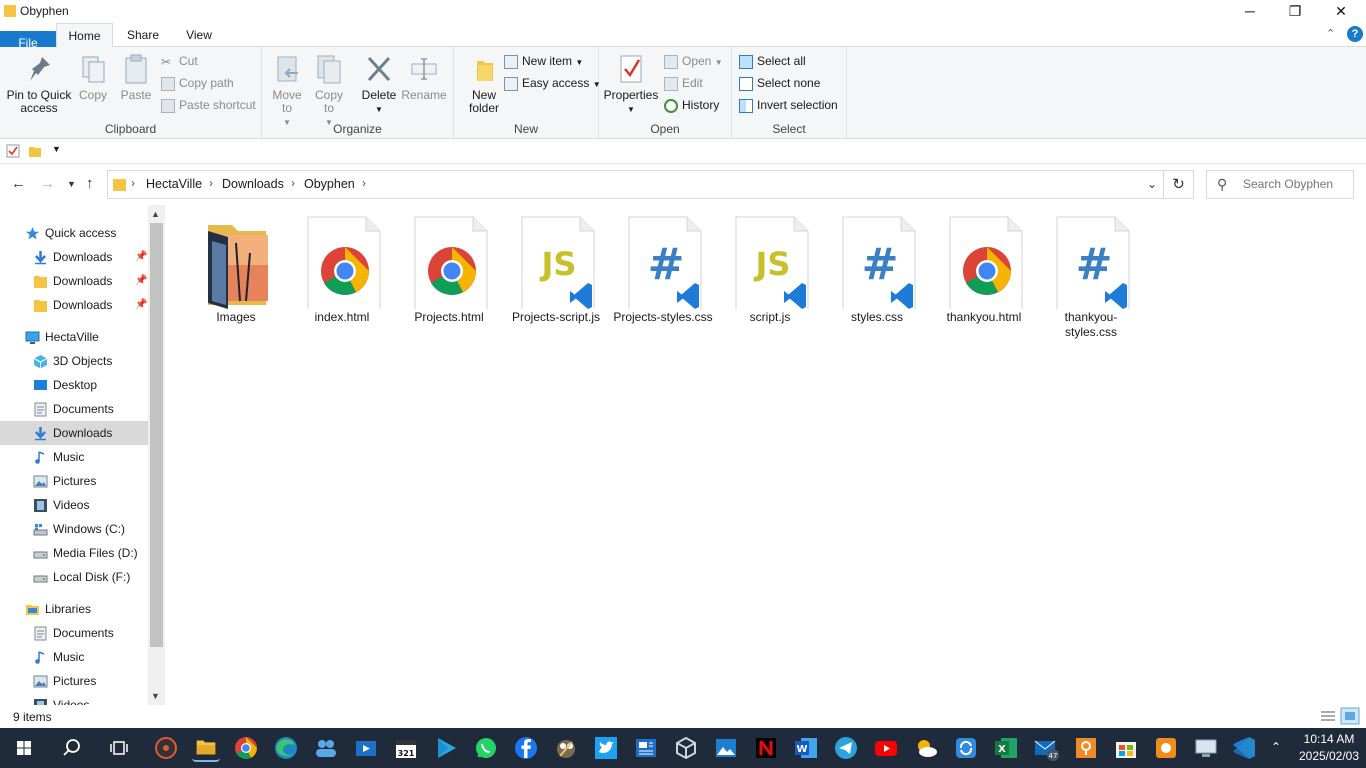 The image size is (1366, 768). Describe the element at coordinates (74, 681) in the screenshot. I see `nav-lib-pictures: Pictures` at that location.